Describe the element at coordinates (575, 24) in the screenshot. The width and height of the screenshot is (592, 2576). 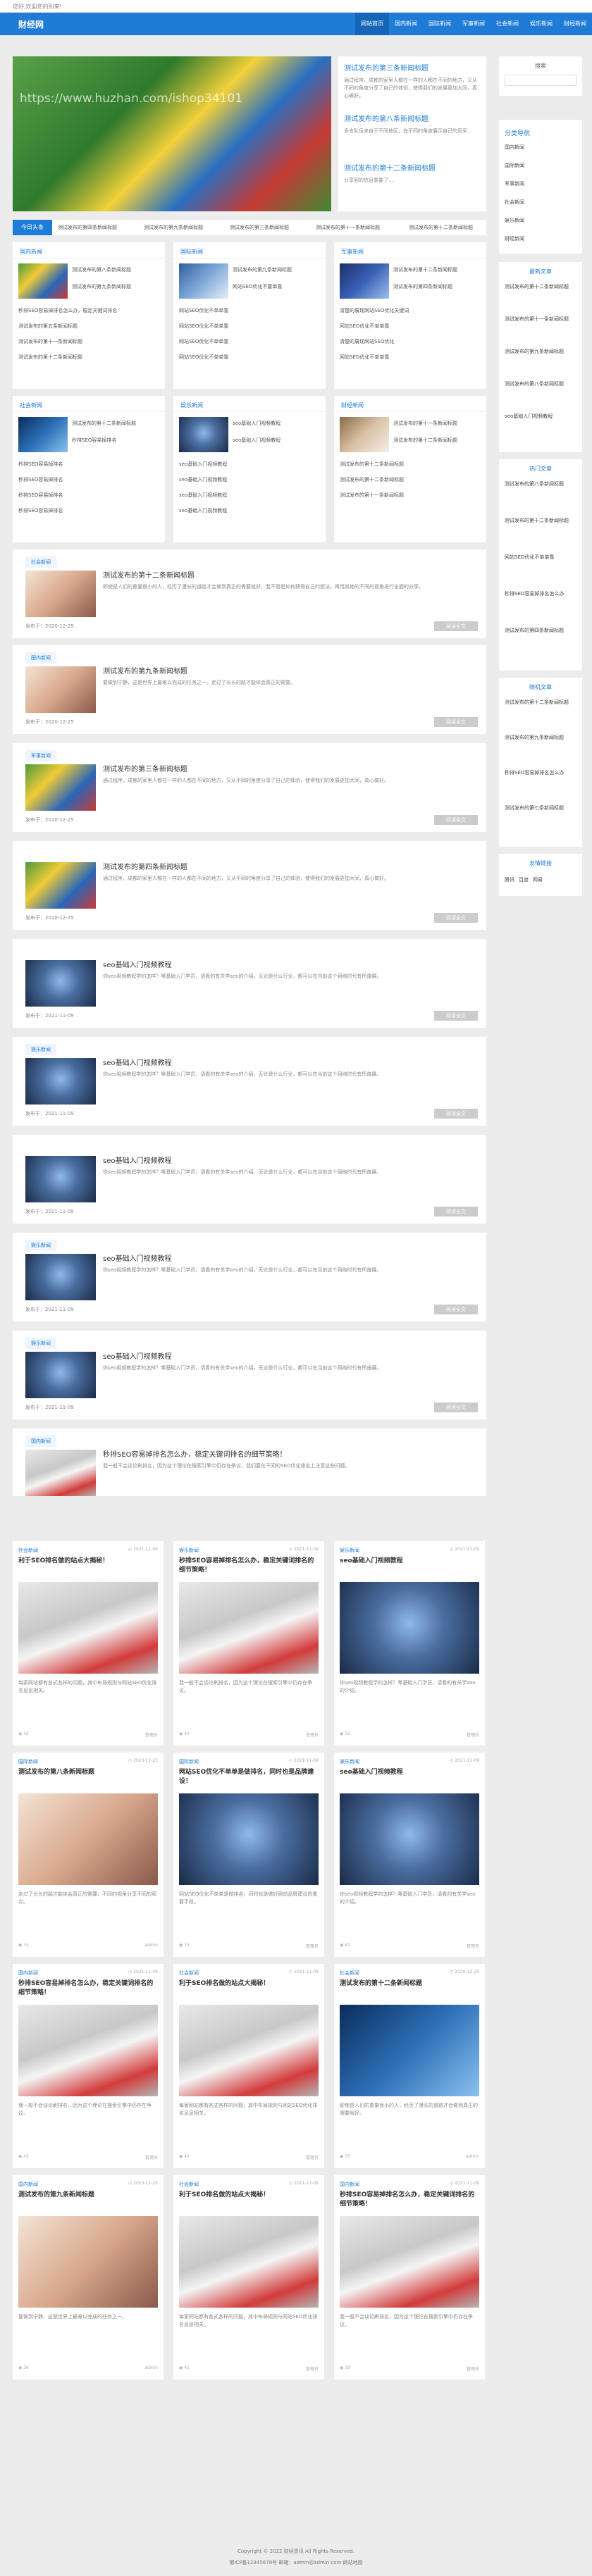
I see `nav-item-finance: 财经新闻` at that location.